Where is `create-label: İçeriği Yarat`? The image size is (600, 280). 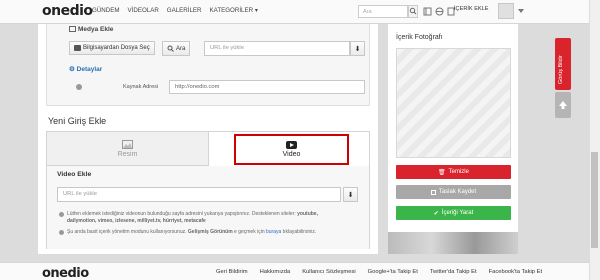
create-label: İçeriği Yarat is located at coordinates (457, 213).